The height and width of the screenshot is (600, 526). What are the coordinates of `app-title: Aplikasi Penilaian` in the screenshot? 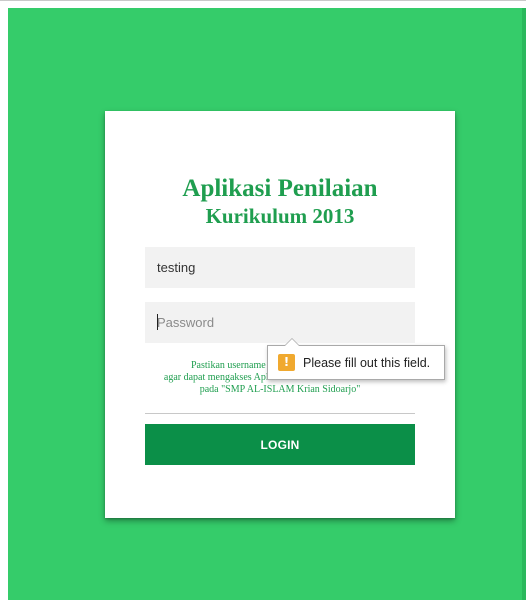 It's located at (280, 188).